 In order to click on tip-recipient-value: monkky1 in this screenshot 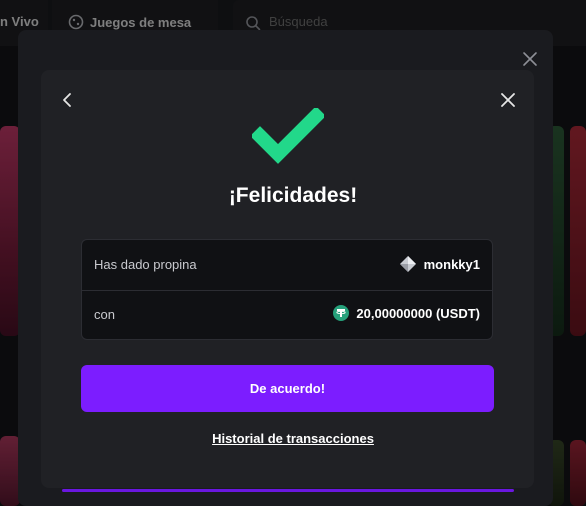, I will do `click(439, 264)`.